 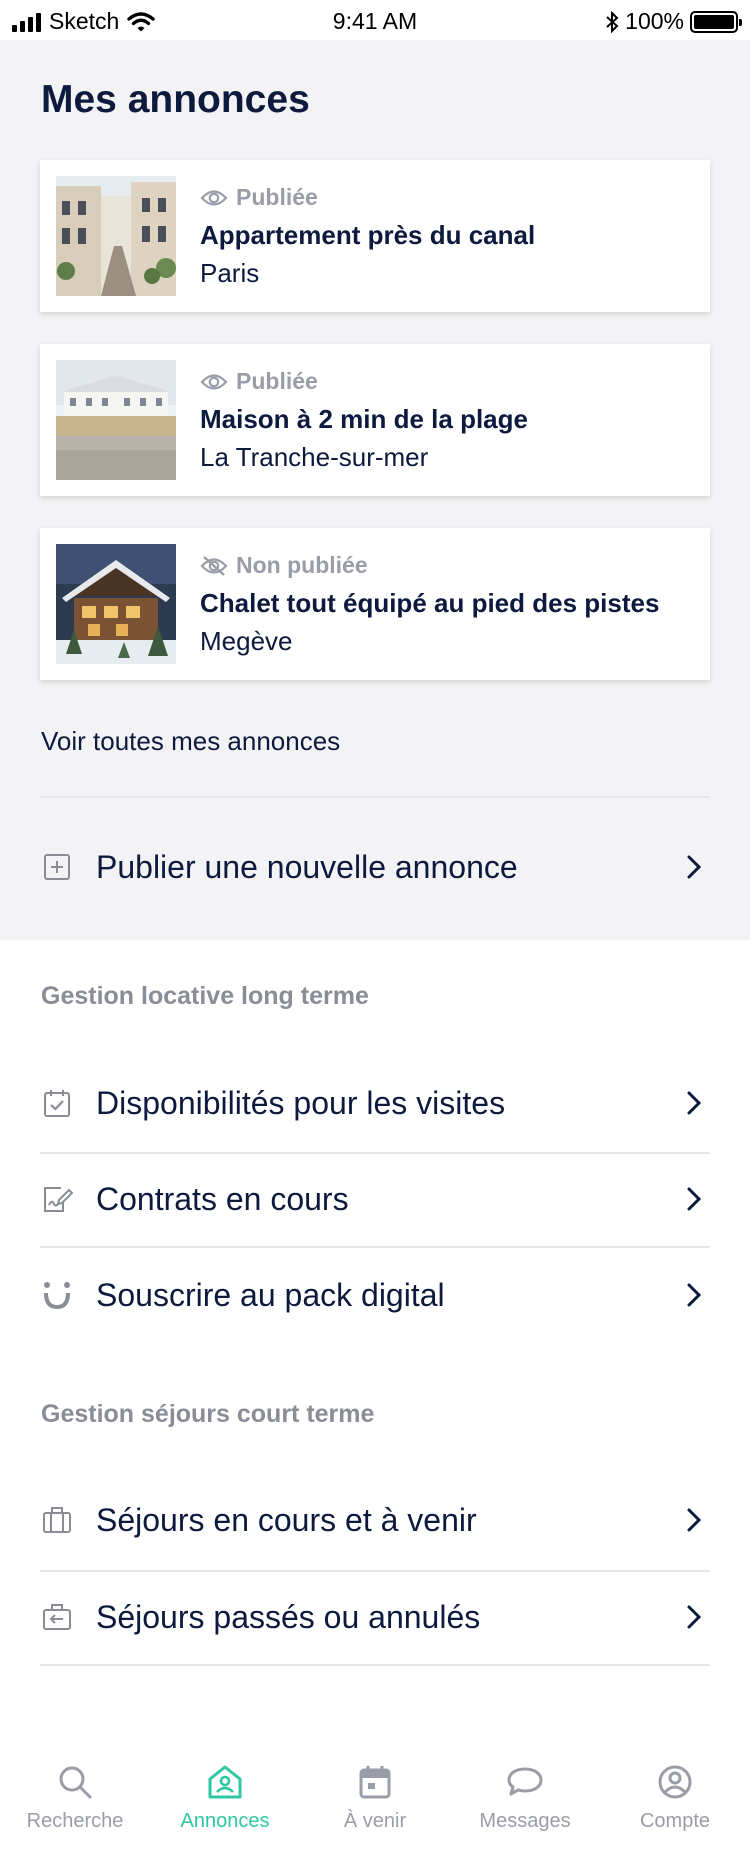 I want to click on tab-annonces: Annonces, so click(x=225, y=1804).